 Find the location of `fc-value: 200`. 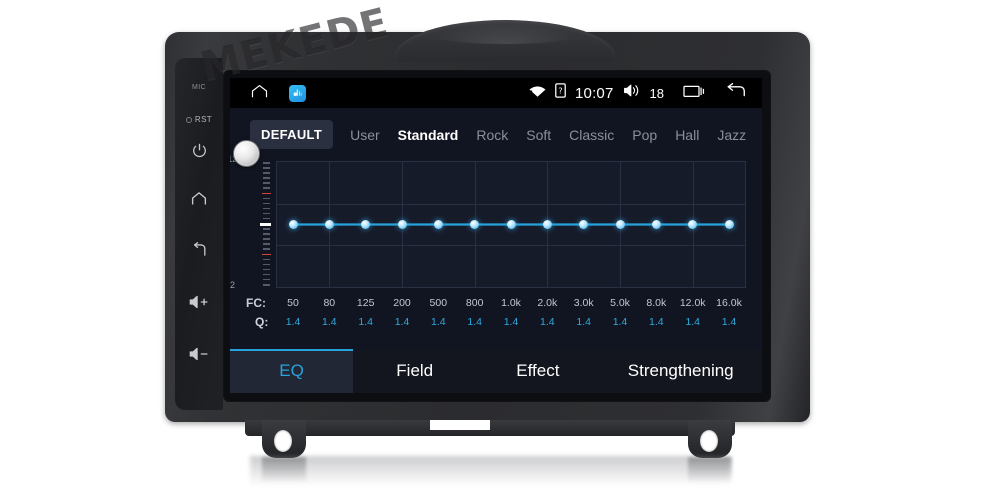

fc-value: 200 is located at coordinates (402, 303).